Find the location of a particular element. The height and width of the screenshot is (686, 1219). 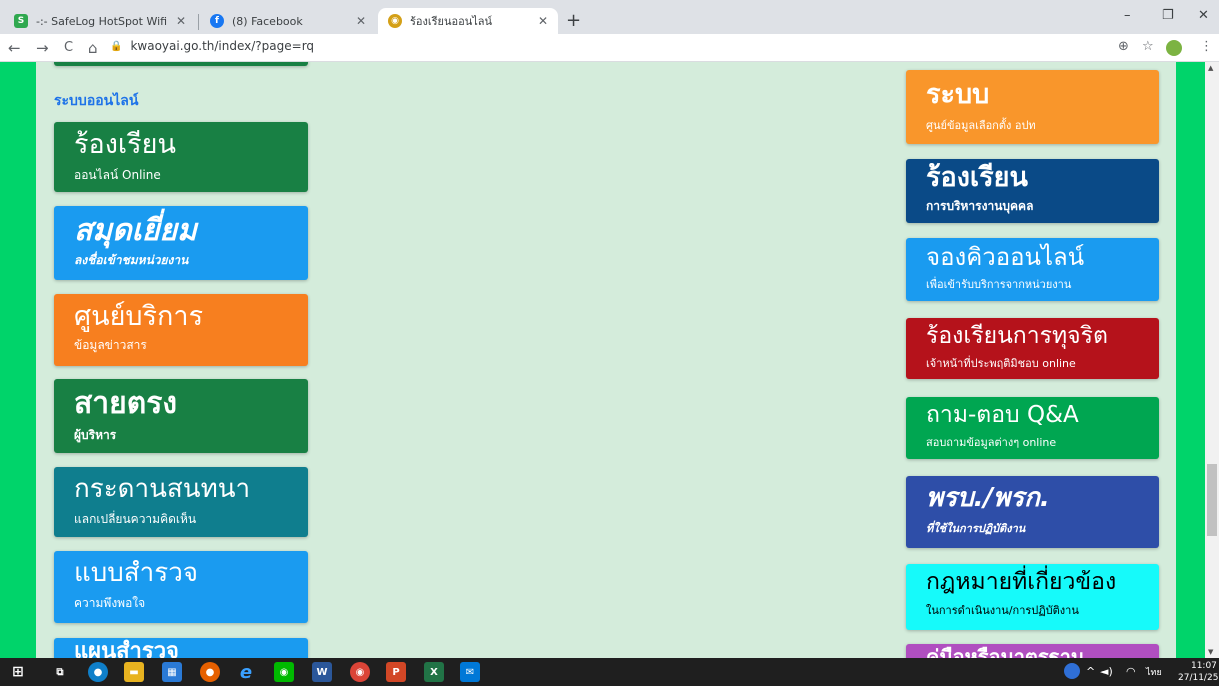

card-title: คู่มือหรือมาตรฐาน is located at coordinates (1005, 651).